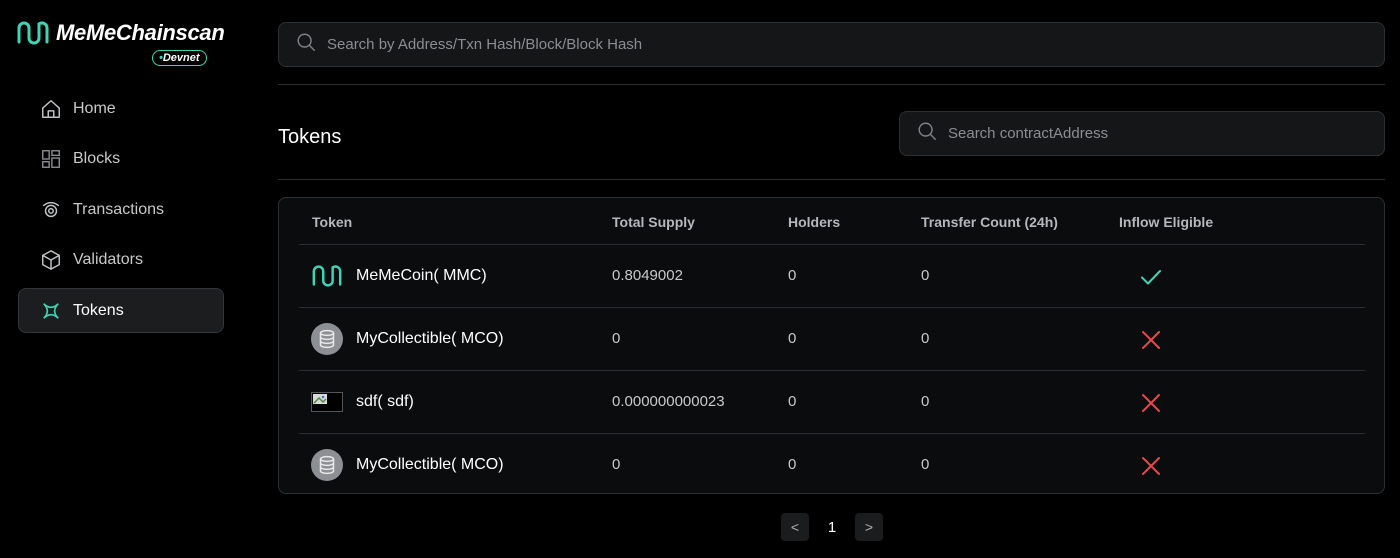  I want to click on sidebar-item-blocks: Blocks, so click(121, 159).